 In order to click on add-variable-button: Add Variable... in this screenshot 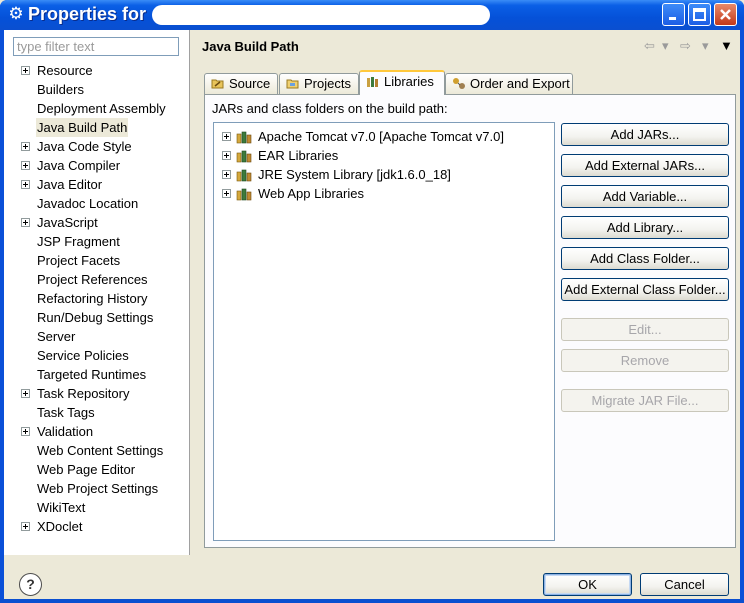, I will do `click(645, 196)`.